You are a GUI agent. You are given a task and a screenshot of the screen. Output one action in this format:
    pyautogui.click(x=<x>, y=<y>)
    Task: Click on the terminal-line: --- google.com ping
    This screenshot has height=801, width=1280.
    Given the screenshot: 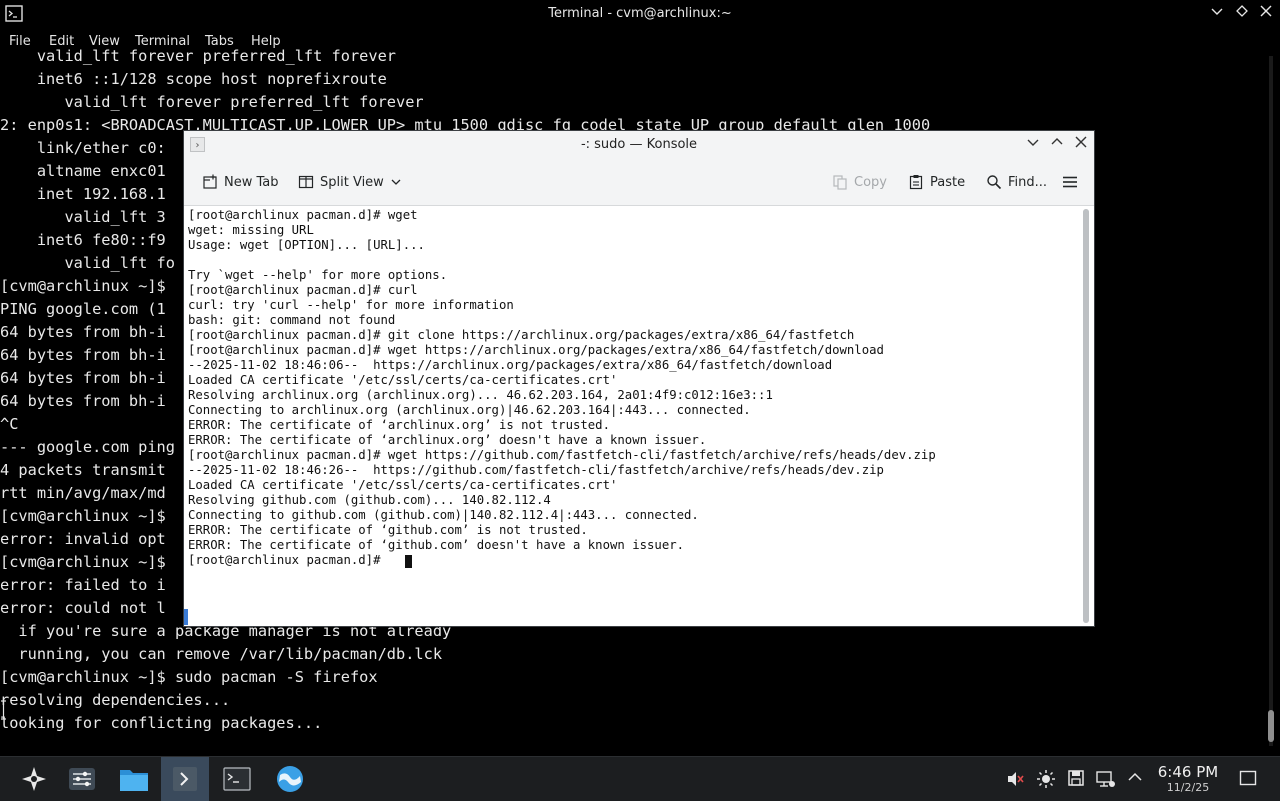 What is the action you would take?
    pyautogui.click(x=87, y=447)
    